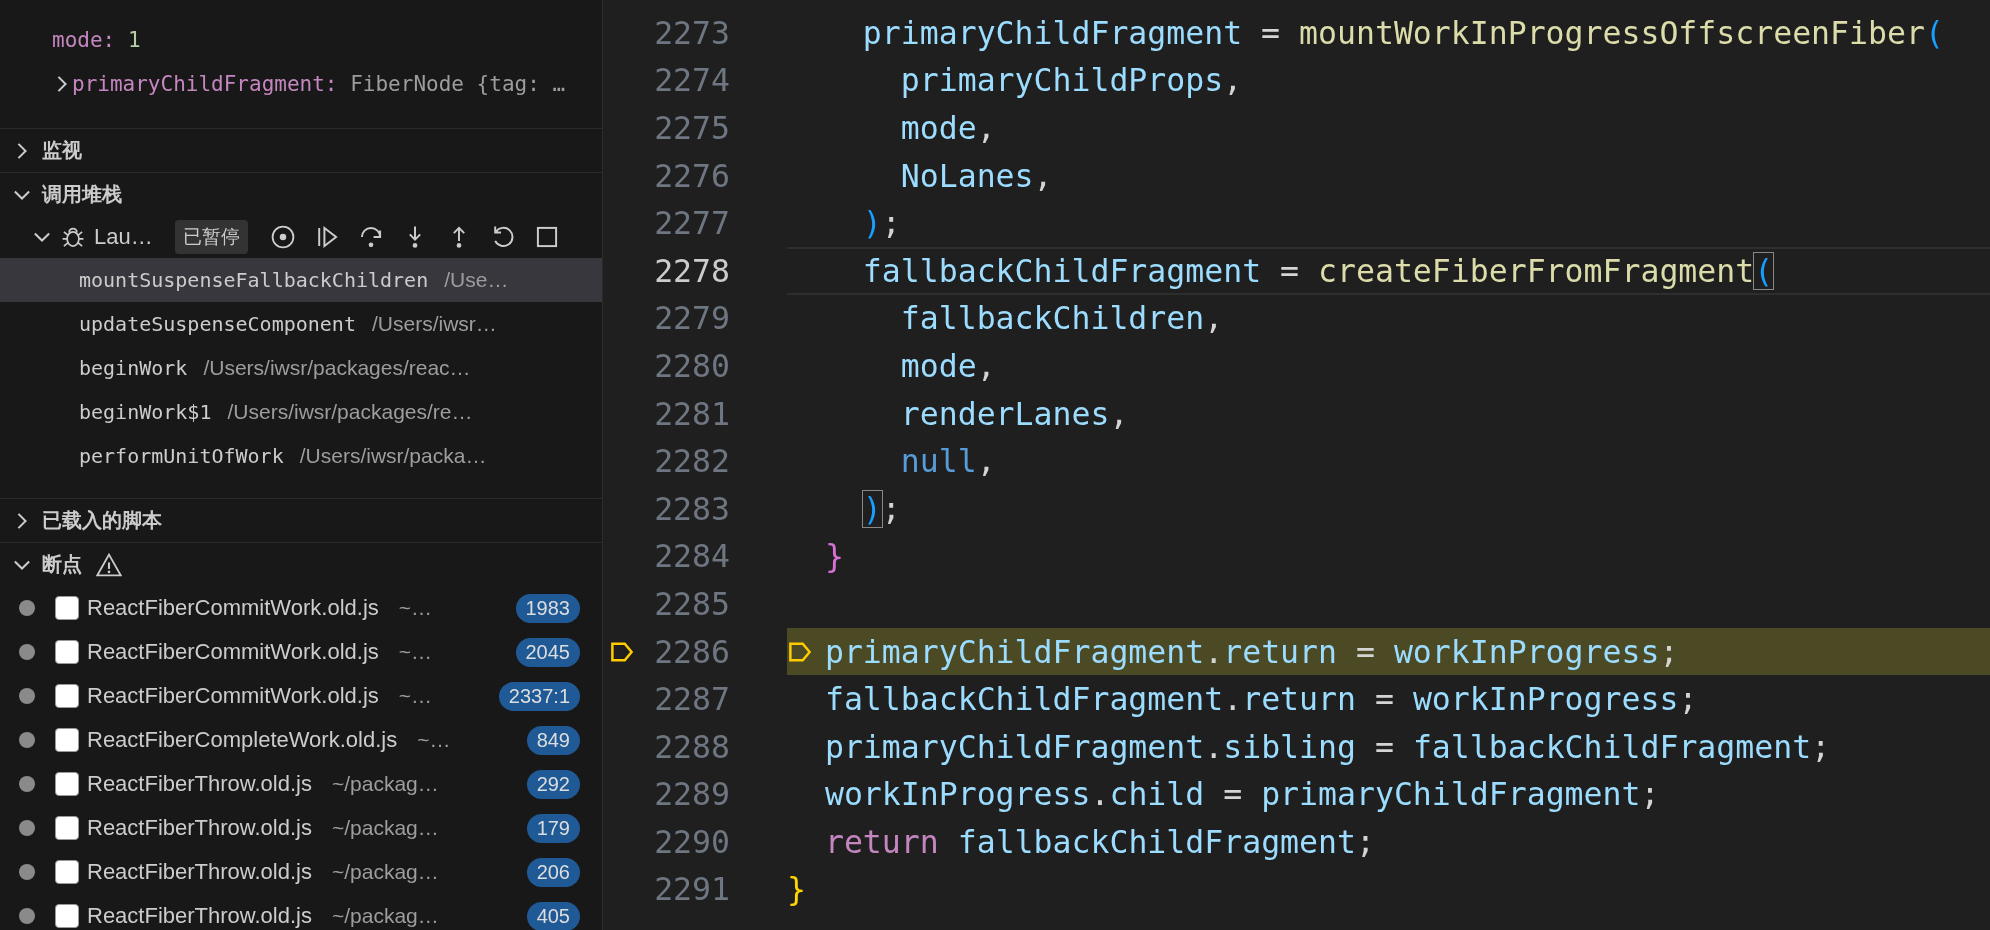 The height and width of the screenshot is (930, 1990). I want to click on frame-name: updateSuspenseComponent, so click(217, 324).